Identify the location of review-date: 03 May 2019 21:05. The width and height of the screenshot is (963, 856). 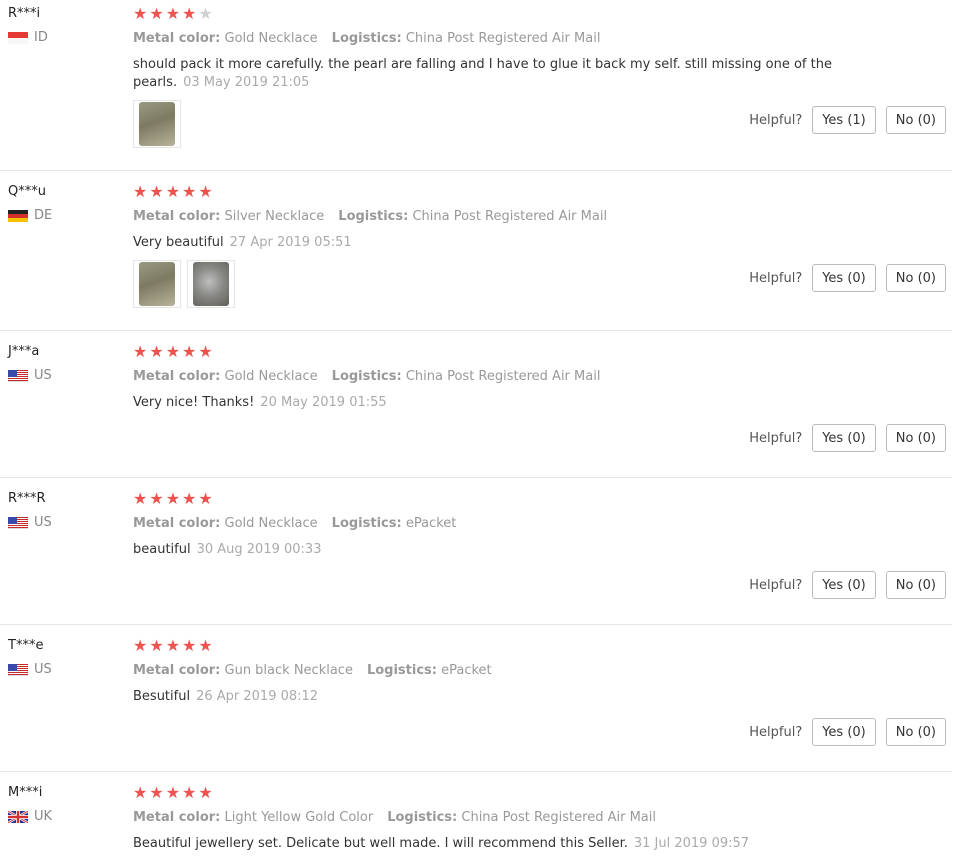
(246, 82).